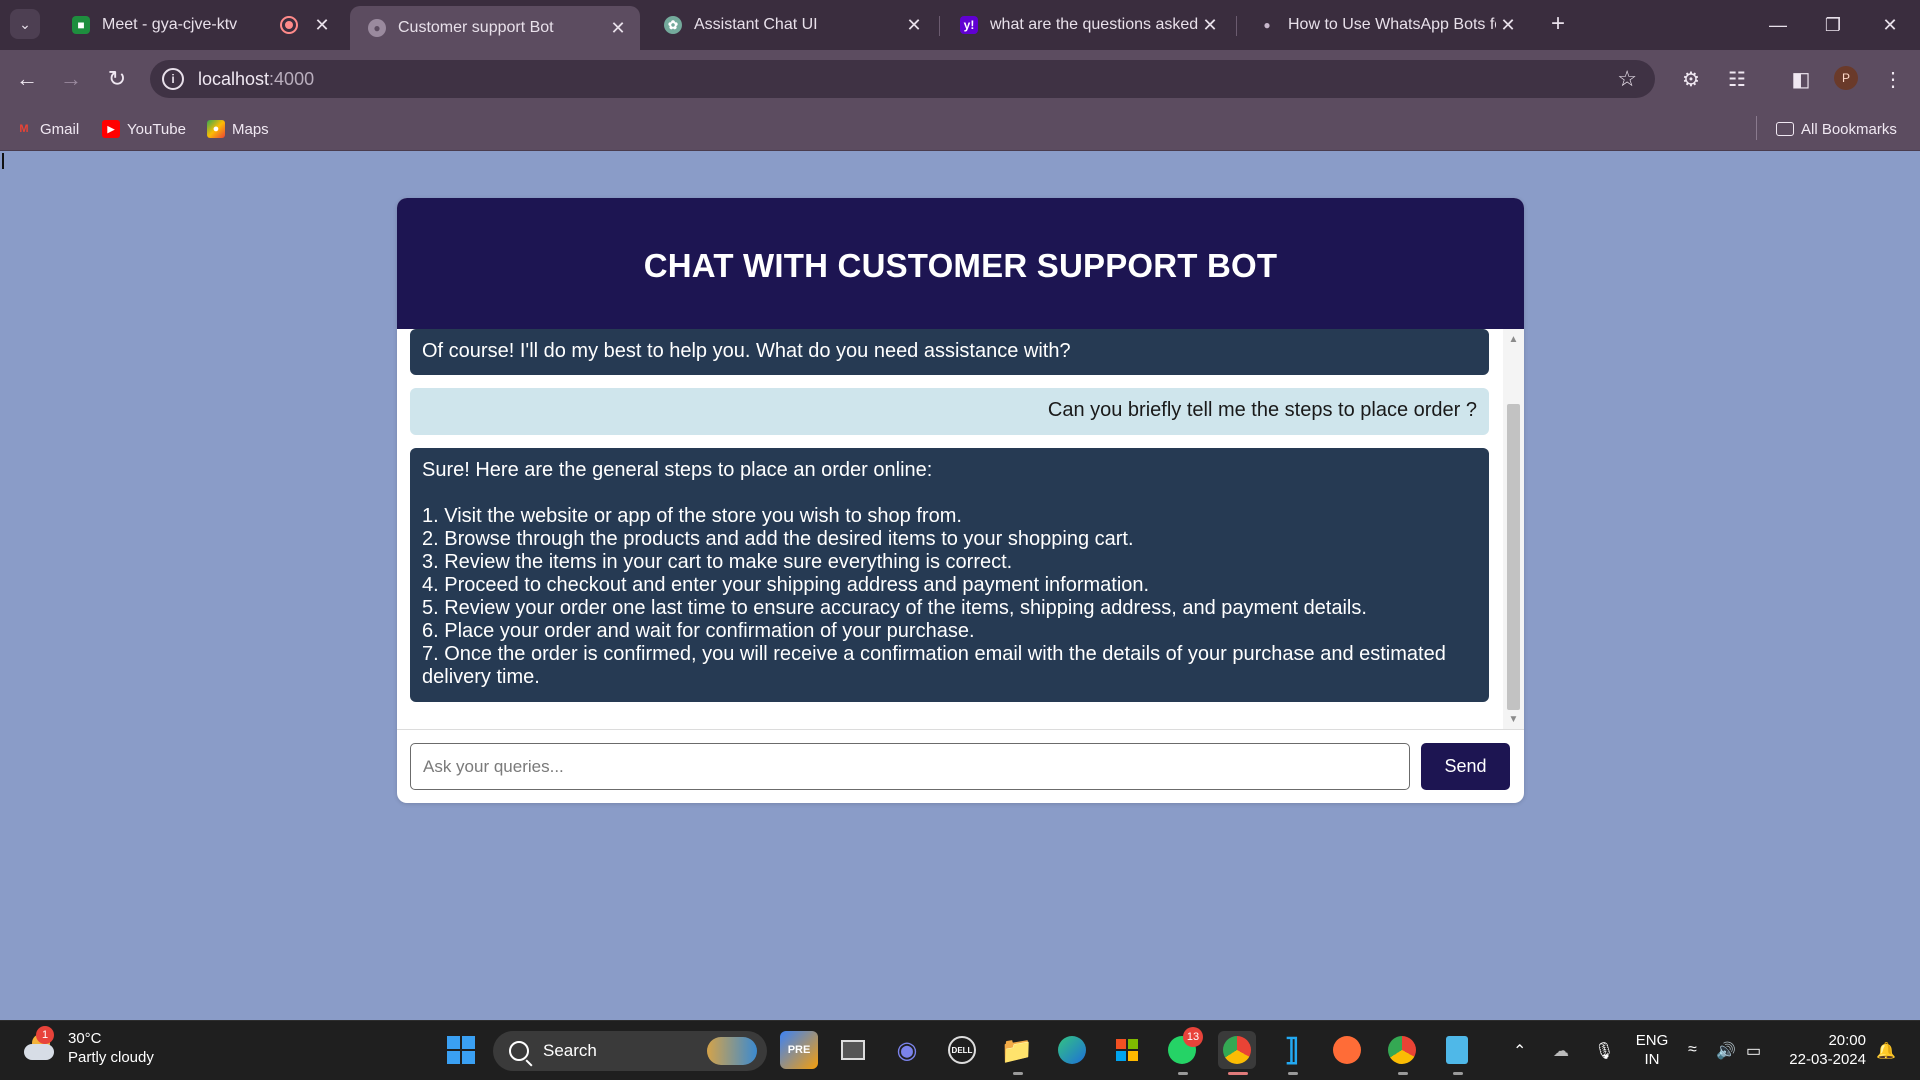 Image resolution: width=1920 pixels, height=1080 pixels. Describe the element at coordinates (1827, 1059) in the screenshot. I see `clock-date: 22-03-2024` at that location.